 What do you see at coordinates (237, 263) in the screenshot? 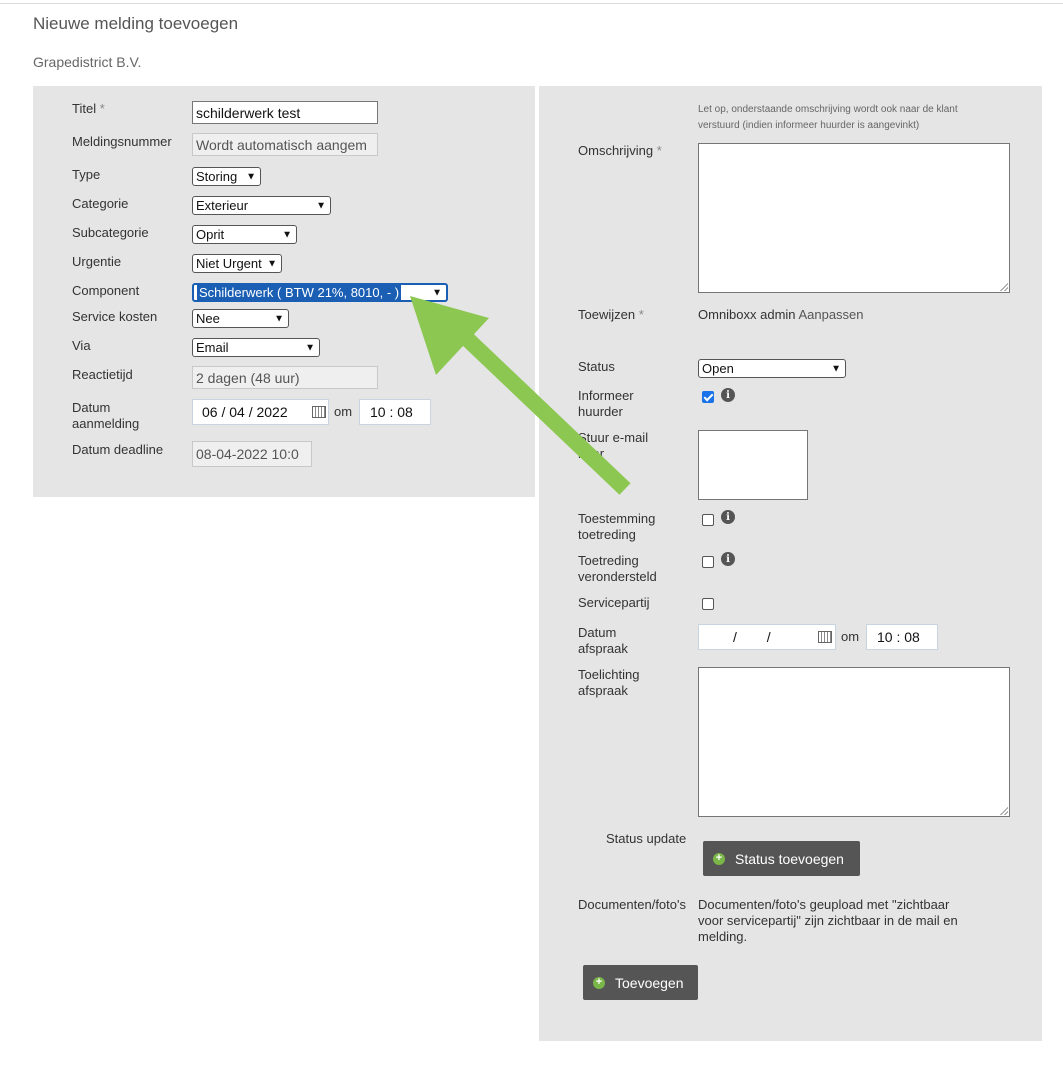
I see `urgentie-select: Niet Urgent ▼` at bounding box center [237, 263].